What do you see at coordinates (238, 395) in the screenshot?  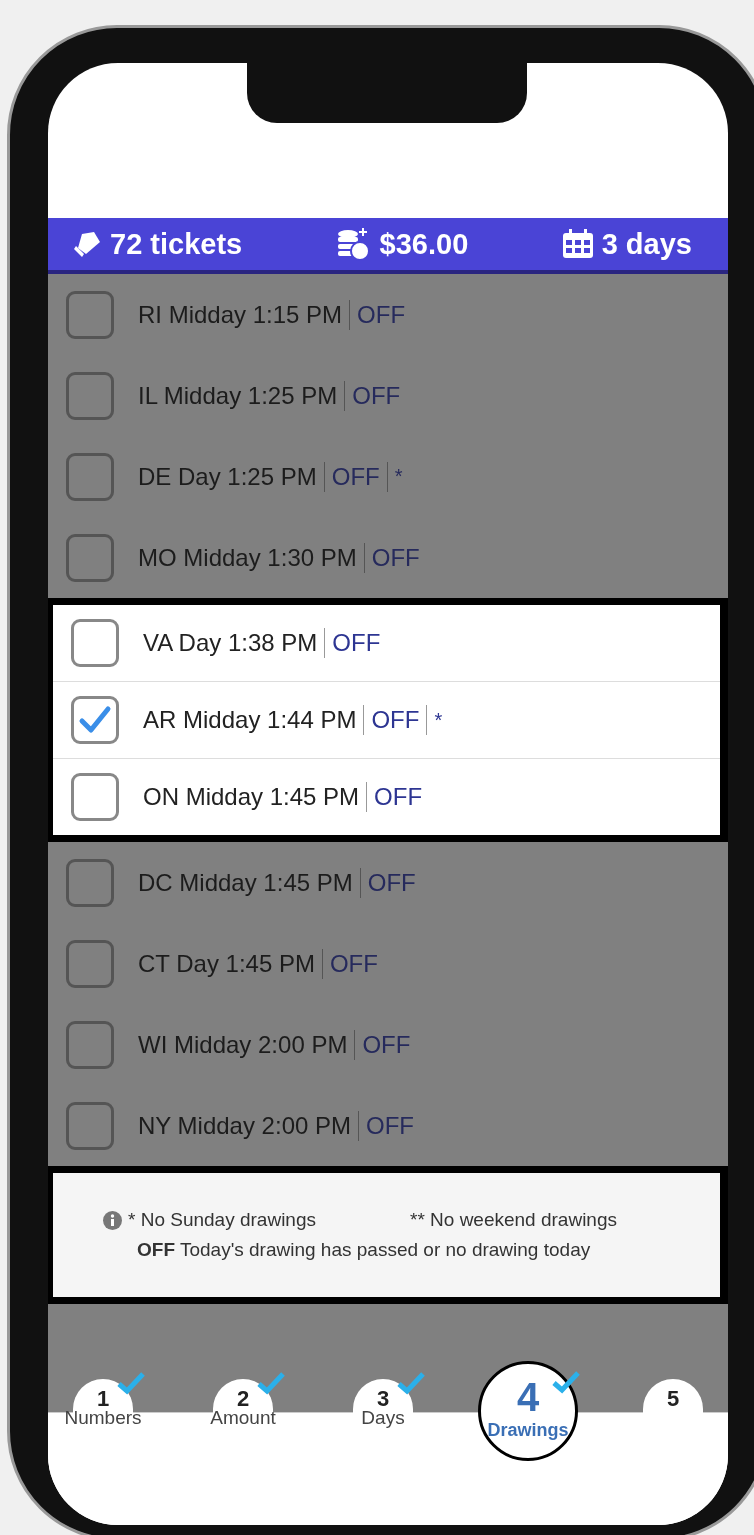 I see `drawing-name: IL Midday 1:25 PM` at bounding box center [238, 395].